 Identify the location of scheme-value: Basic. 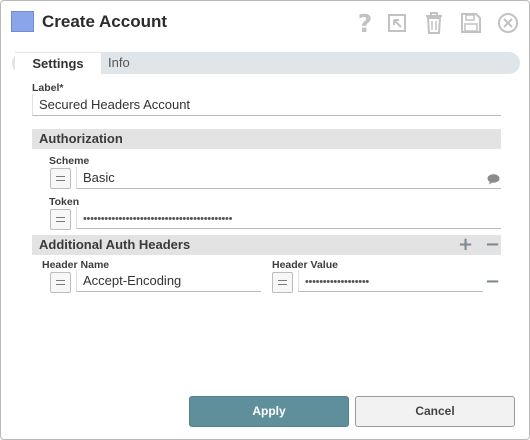
(99, 177).